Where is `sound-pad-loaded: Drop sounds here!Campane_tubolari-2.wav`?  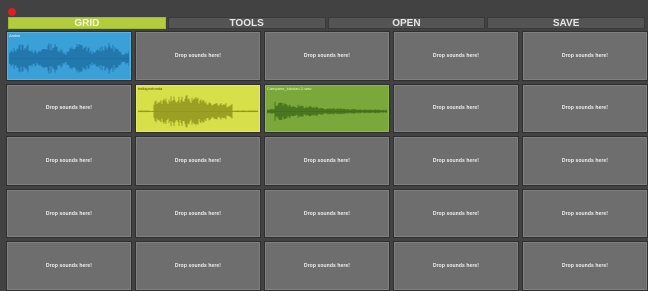 sound-pad-loaded: Drop sounds here!Campane_tubolari-2.wav is located at coordinates (327, 108).